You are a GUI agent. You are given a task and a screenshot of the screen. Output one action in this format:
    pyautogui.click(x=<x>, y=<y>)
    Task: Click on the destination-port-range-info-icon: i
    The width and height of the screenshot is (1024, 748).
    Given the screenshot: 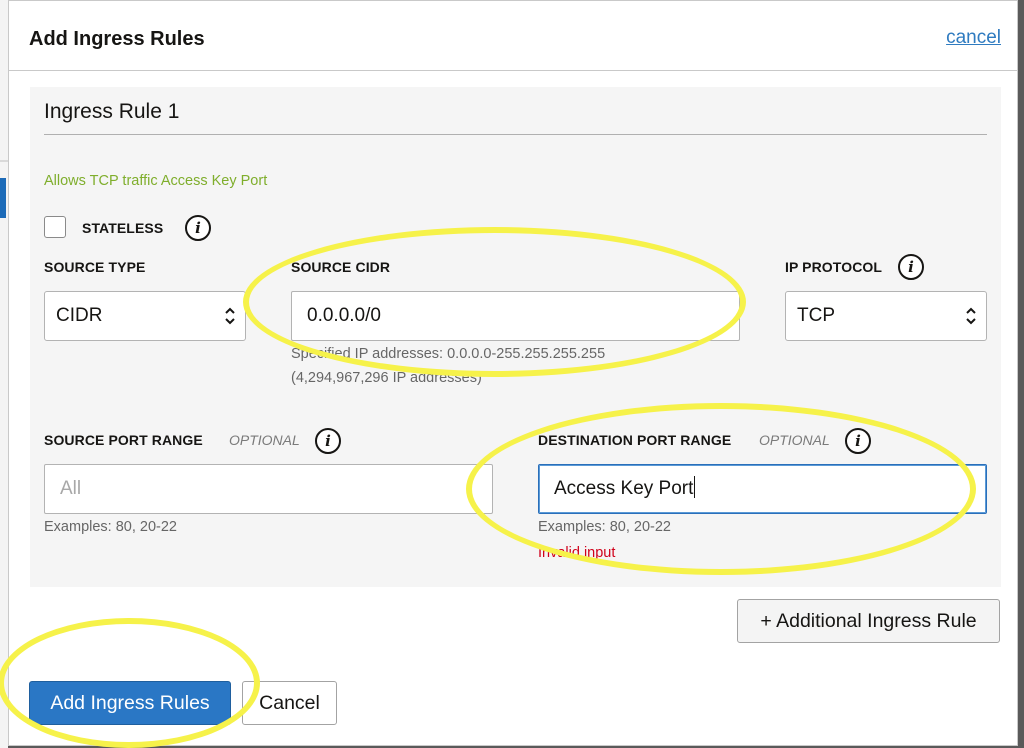 What is the action you would take?
    pyautogui.click(x=858, y=441)
    